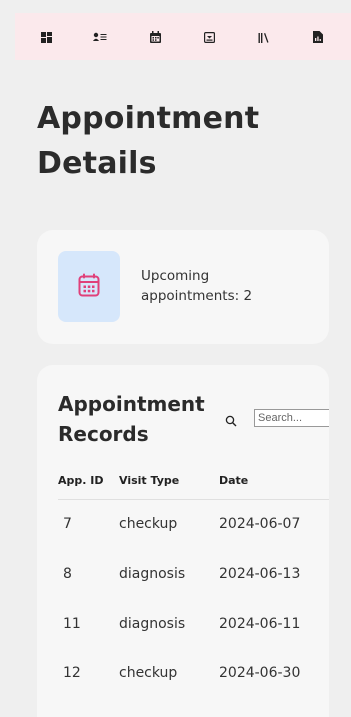  I want to click on cell-app-id: 8, so click(67, 574).